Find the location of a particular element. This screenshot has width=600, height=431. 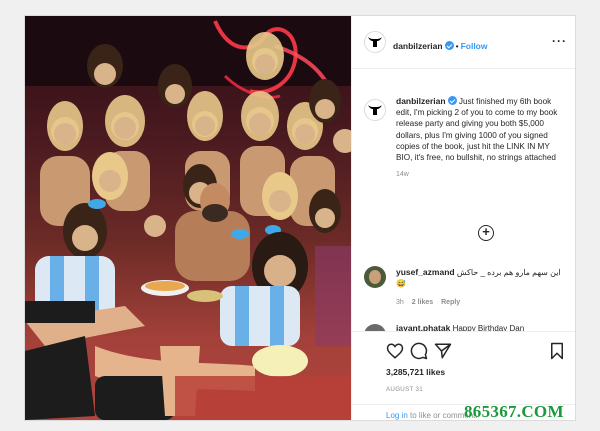

comment-1-likes: 2 likes is located at coordinates (422, 302).